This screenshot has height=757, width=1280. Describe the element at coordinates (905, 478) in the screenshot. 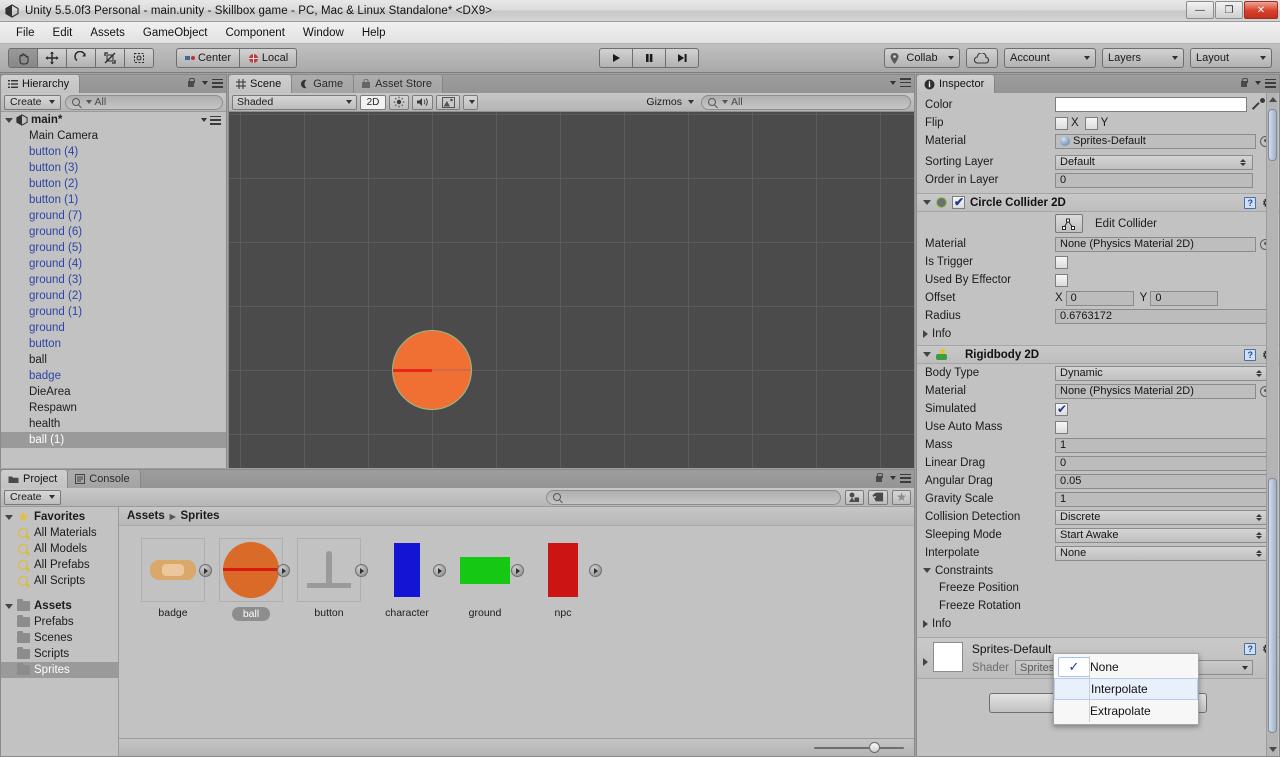

I see `hamburger-menu-icon` at that location.